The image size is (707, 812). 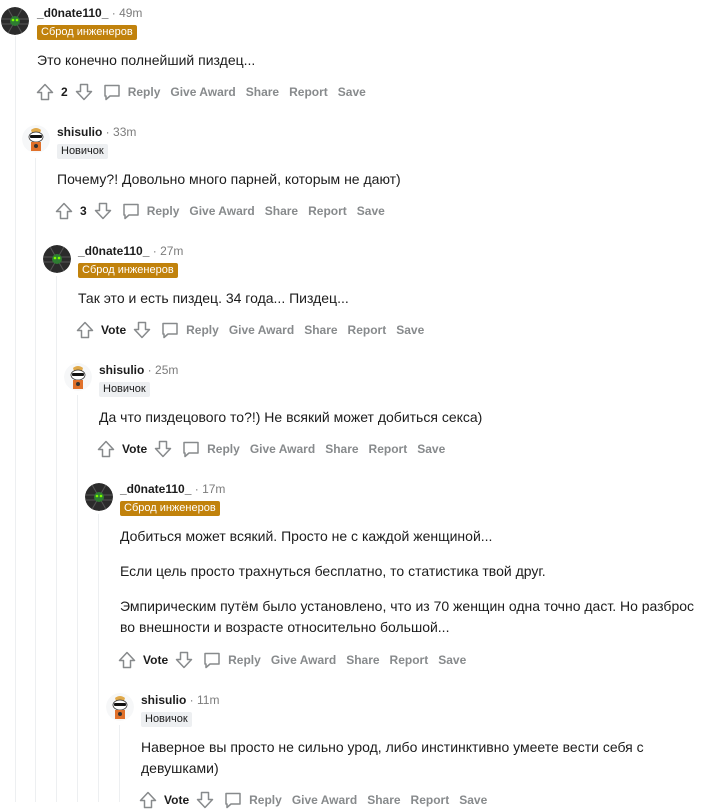 I want to click on comment-actions: 3 Reply Give Award Share Report Save, so click(x=219, y=211).